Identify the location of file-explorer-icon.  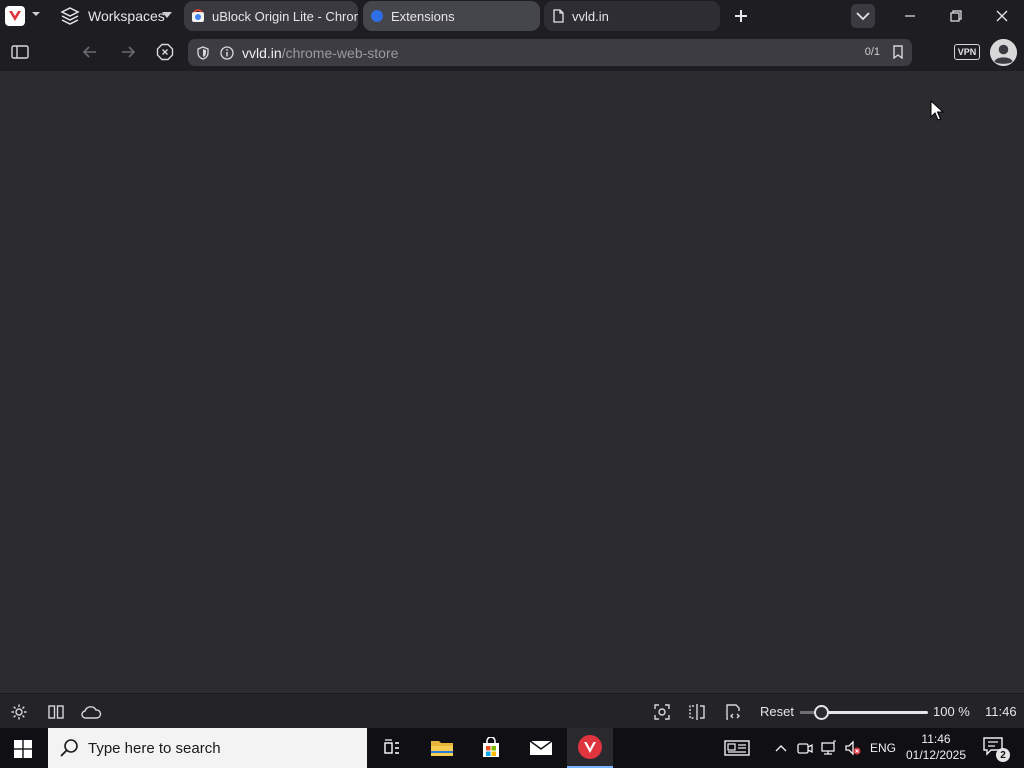
(442, 748).